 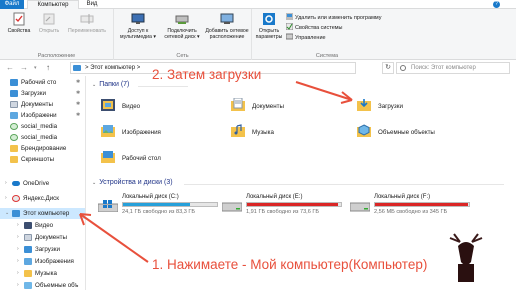 I want to click on sidebar-item-label: Объемные объ, so click(x=57, y=285).